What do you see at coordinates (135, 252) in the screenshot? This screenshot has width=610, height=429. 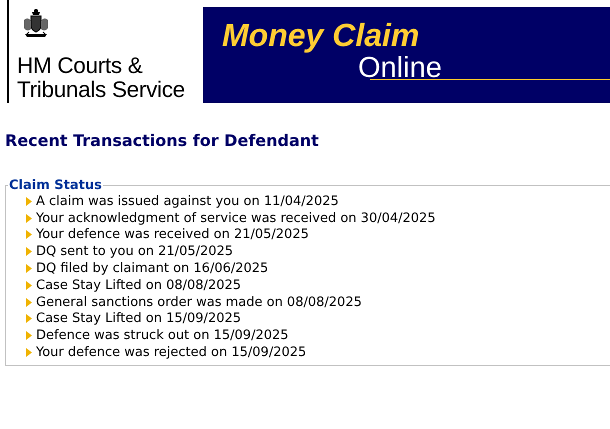 I see `status-item: DQ sent to you on 21/05/2025` at bounding box center [135, 252].